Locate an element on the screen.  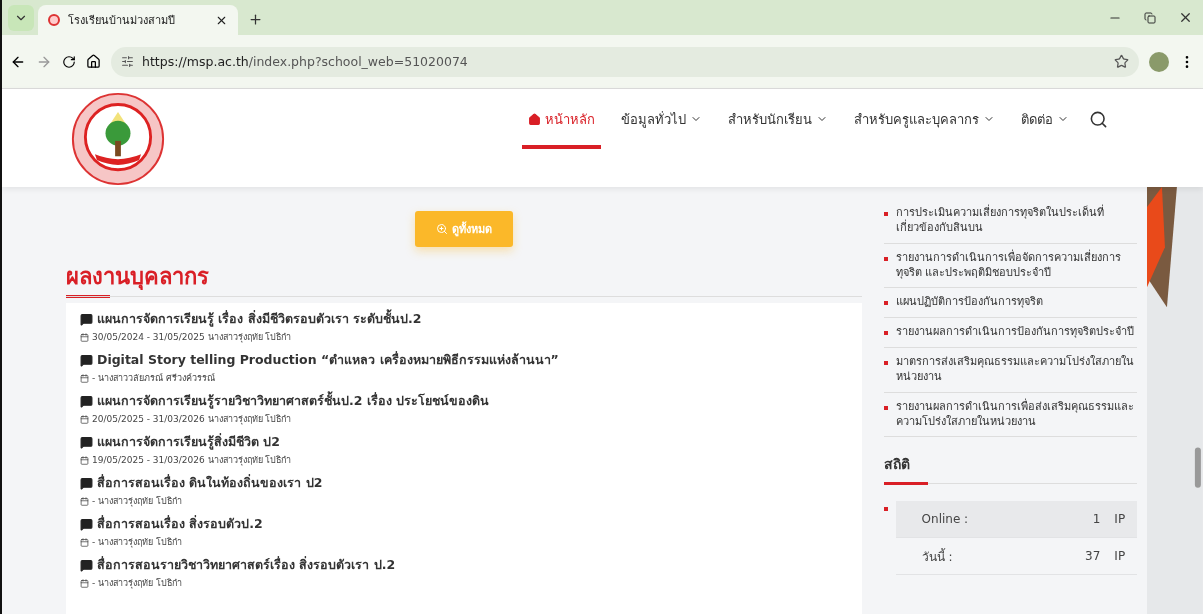
work-link: แผนการจัดการเรียนรู้ เรื่อง สิ่งมีชีวิตรอบตัวเรา ระดับชั้นป.2 is located at coordinates (464, 319).